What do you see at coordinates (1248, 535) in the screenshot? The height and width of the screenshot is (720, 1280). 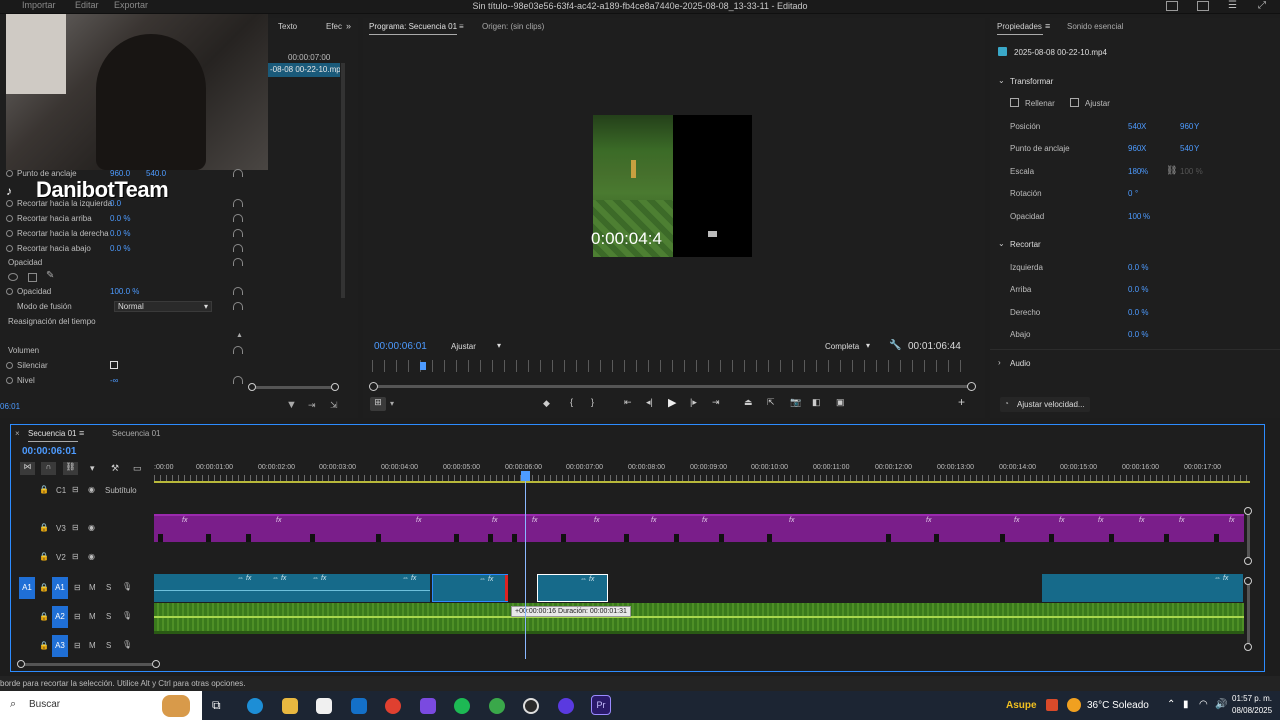 I see `timeline-vscroll-video` at bounding box center [1248, 535].